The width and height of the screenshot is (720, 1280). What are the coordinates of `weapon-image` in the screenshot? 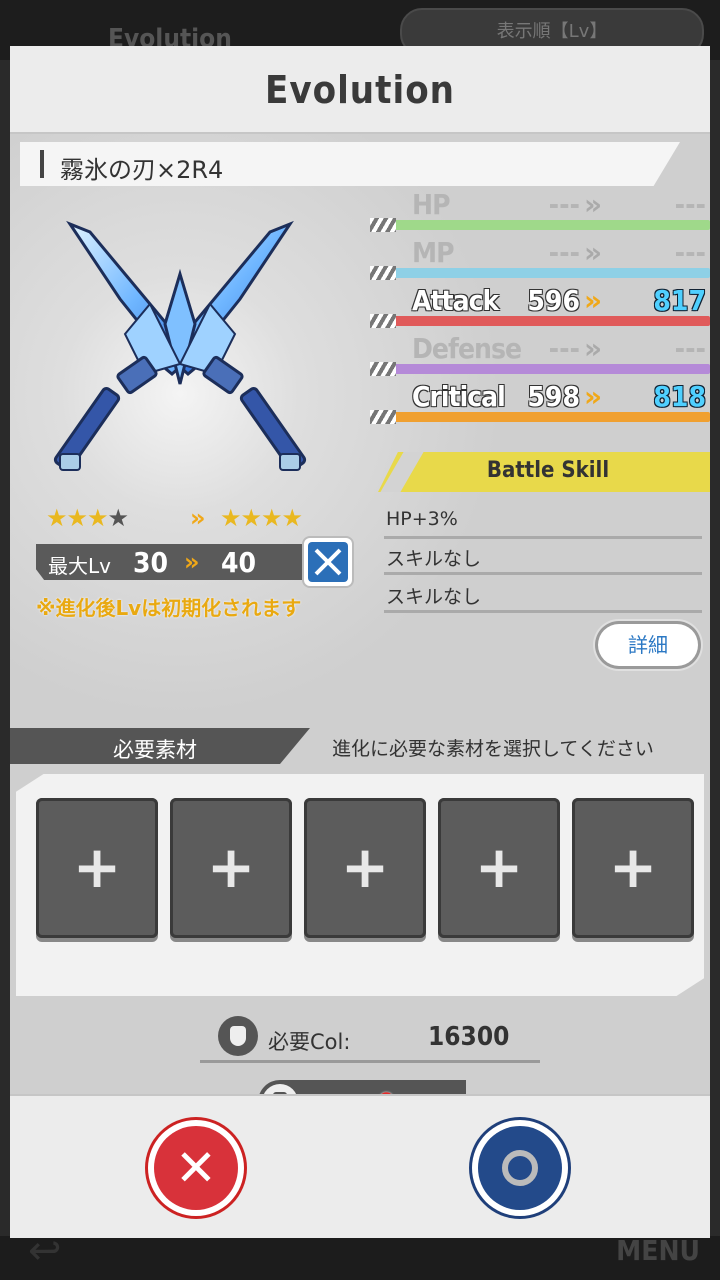 It's located at (180, 345).